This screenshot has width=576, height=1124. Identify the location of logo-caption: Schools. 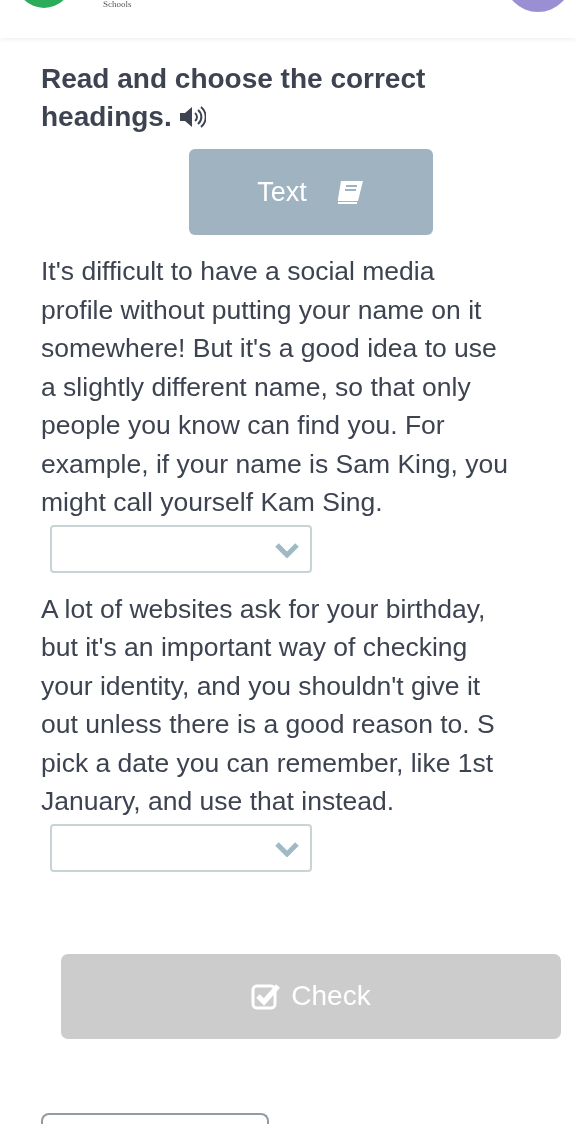
(117, 4).